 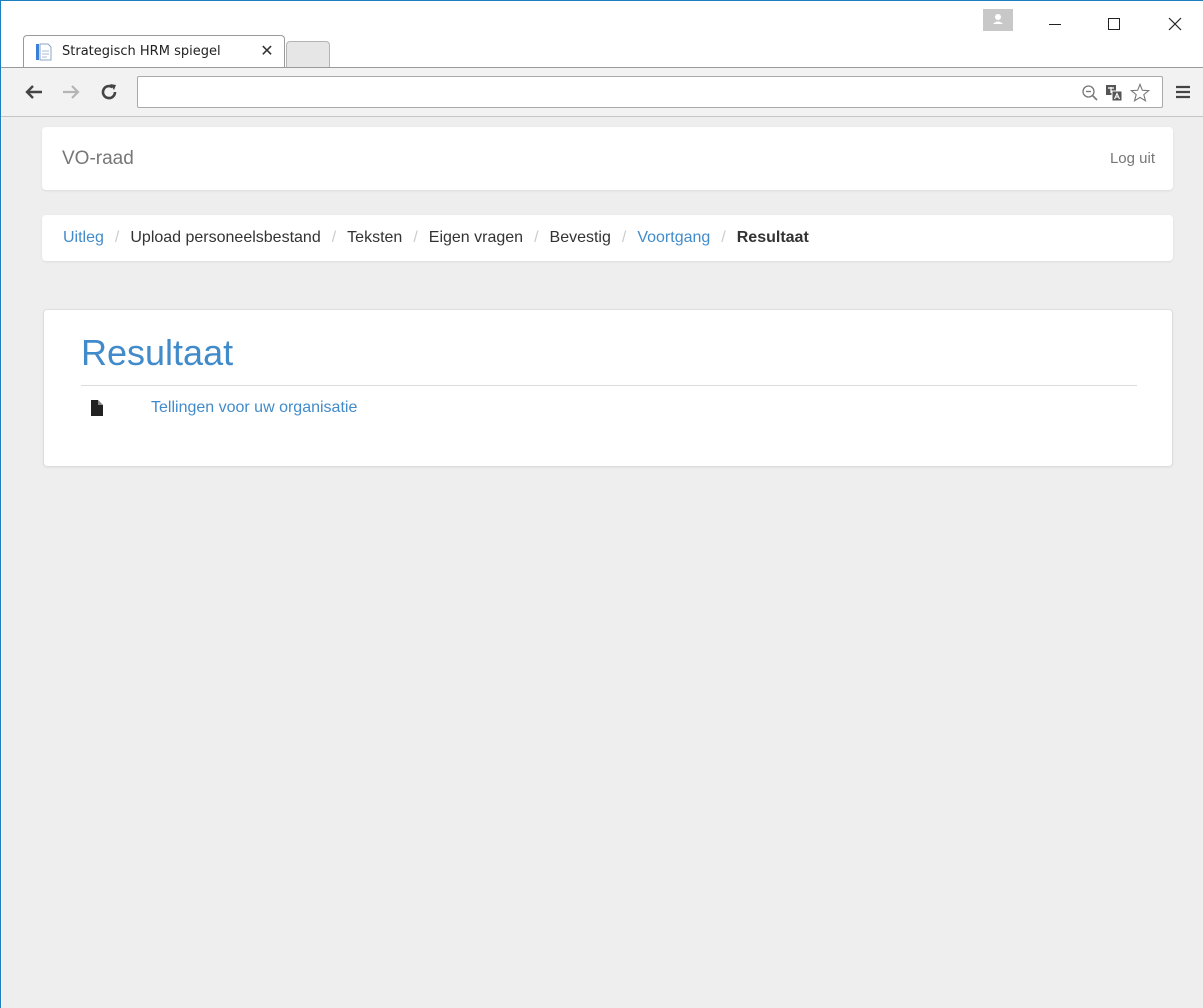 I want to click on breadcrumb-item-eigen-vragen: Eigen vragen, so click(x=476, y=237).